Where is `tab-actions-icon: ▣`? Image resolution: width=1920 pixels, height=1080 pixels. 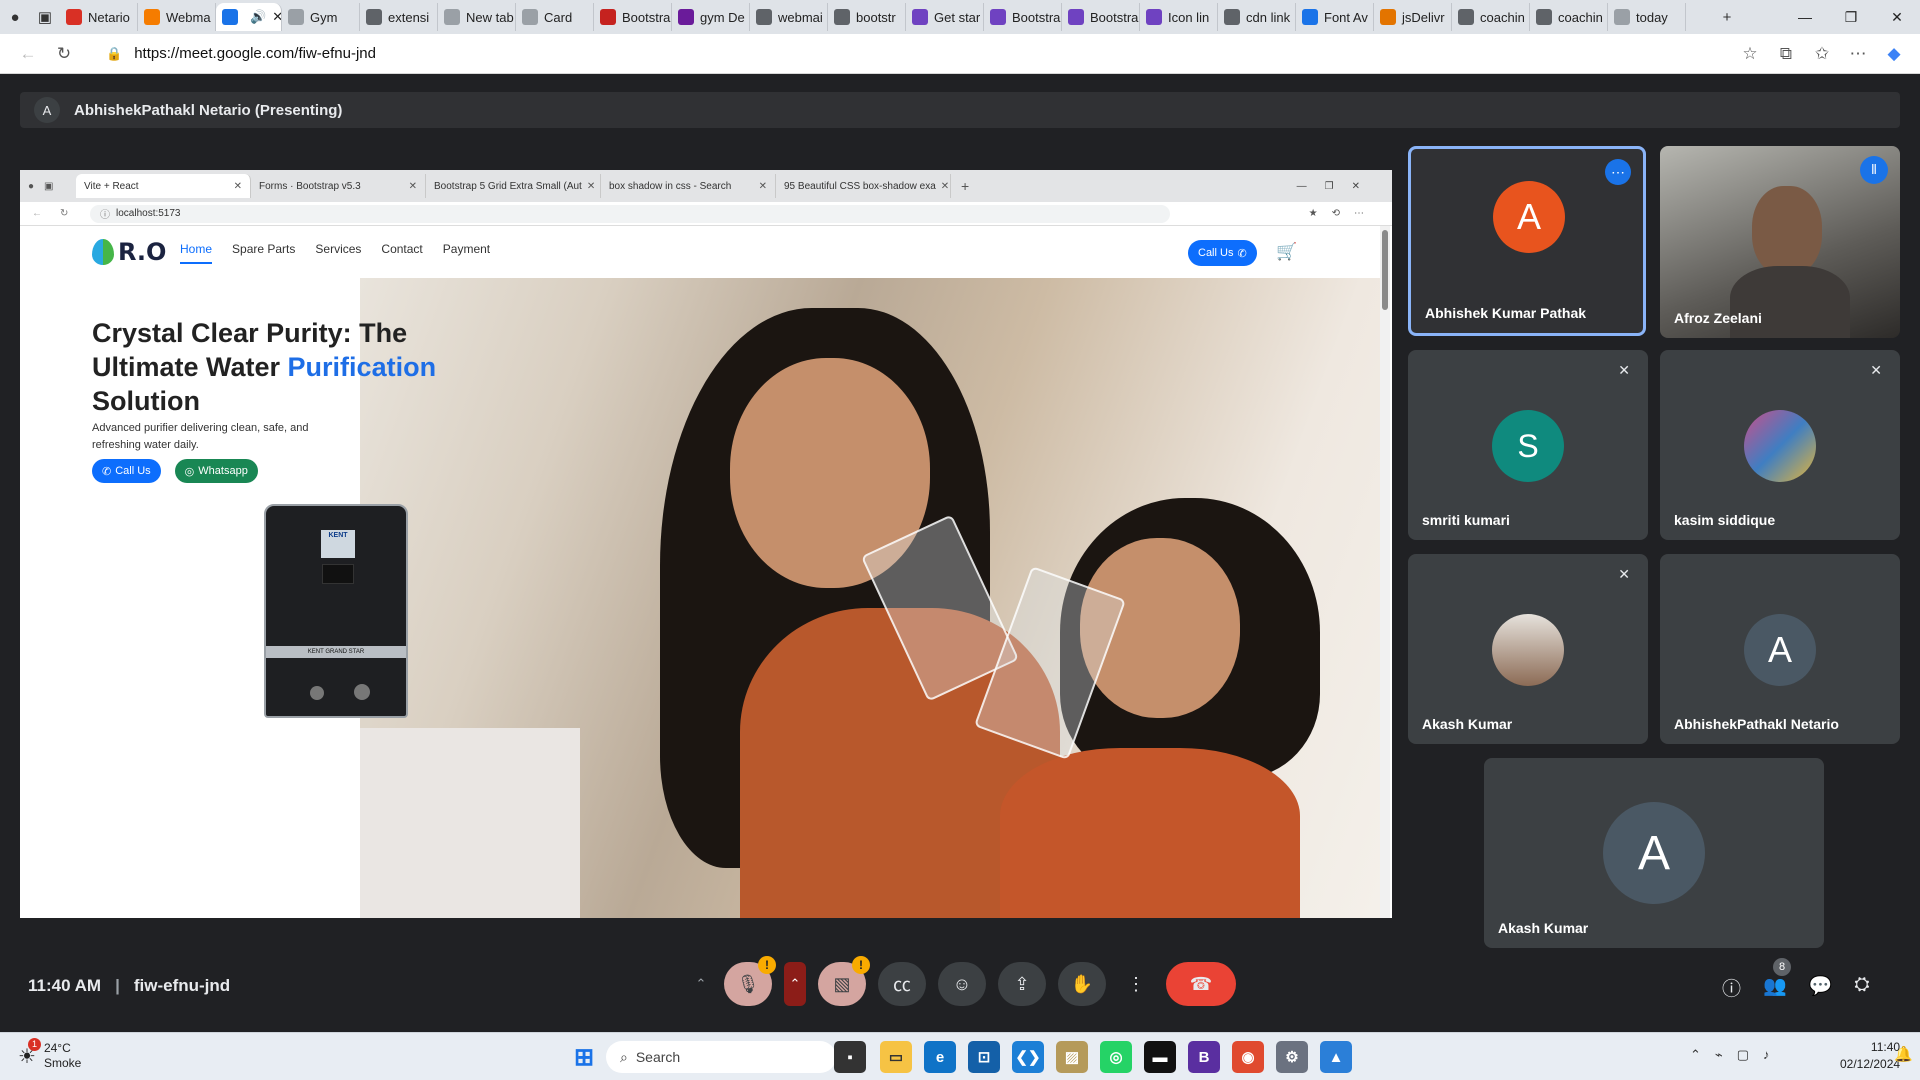
tab-actions-icon: ▣ is located at coordinates (45, 17).